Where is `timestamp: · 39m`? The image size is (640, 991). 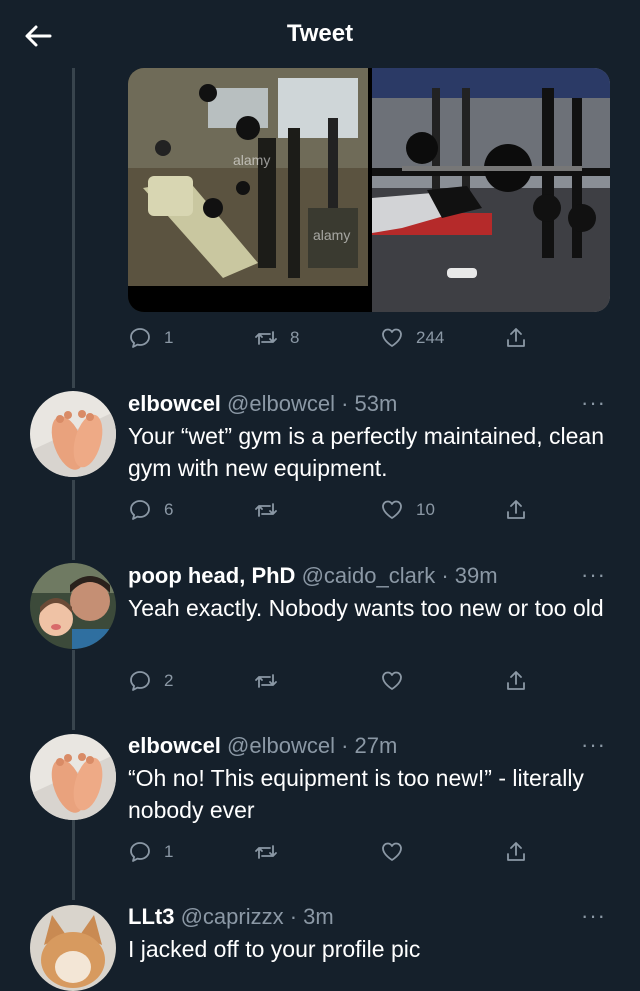 timestamp: · 39m is located at coordinates (469, 575).